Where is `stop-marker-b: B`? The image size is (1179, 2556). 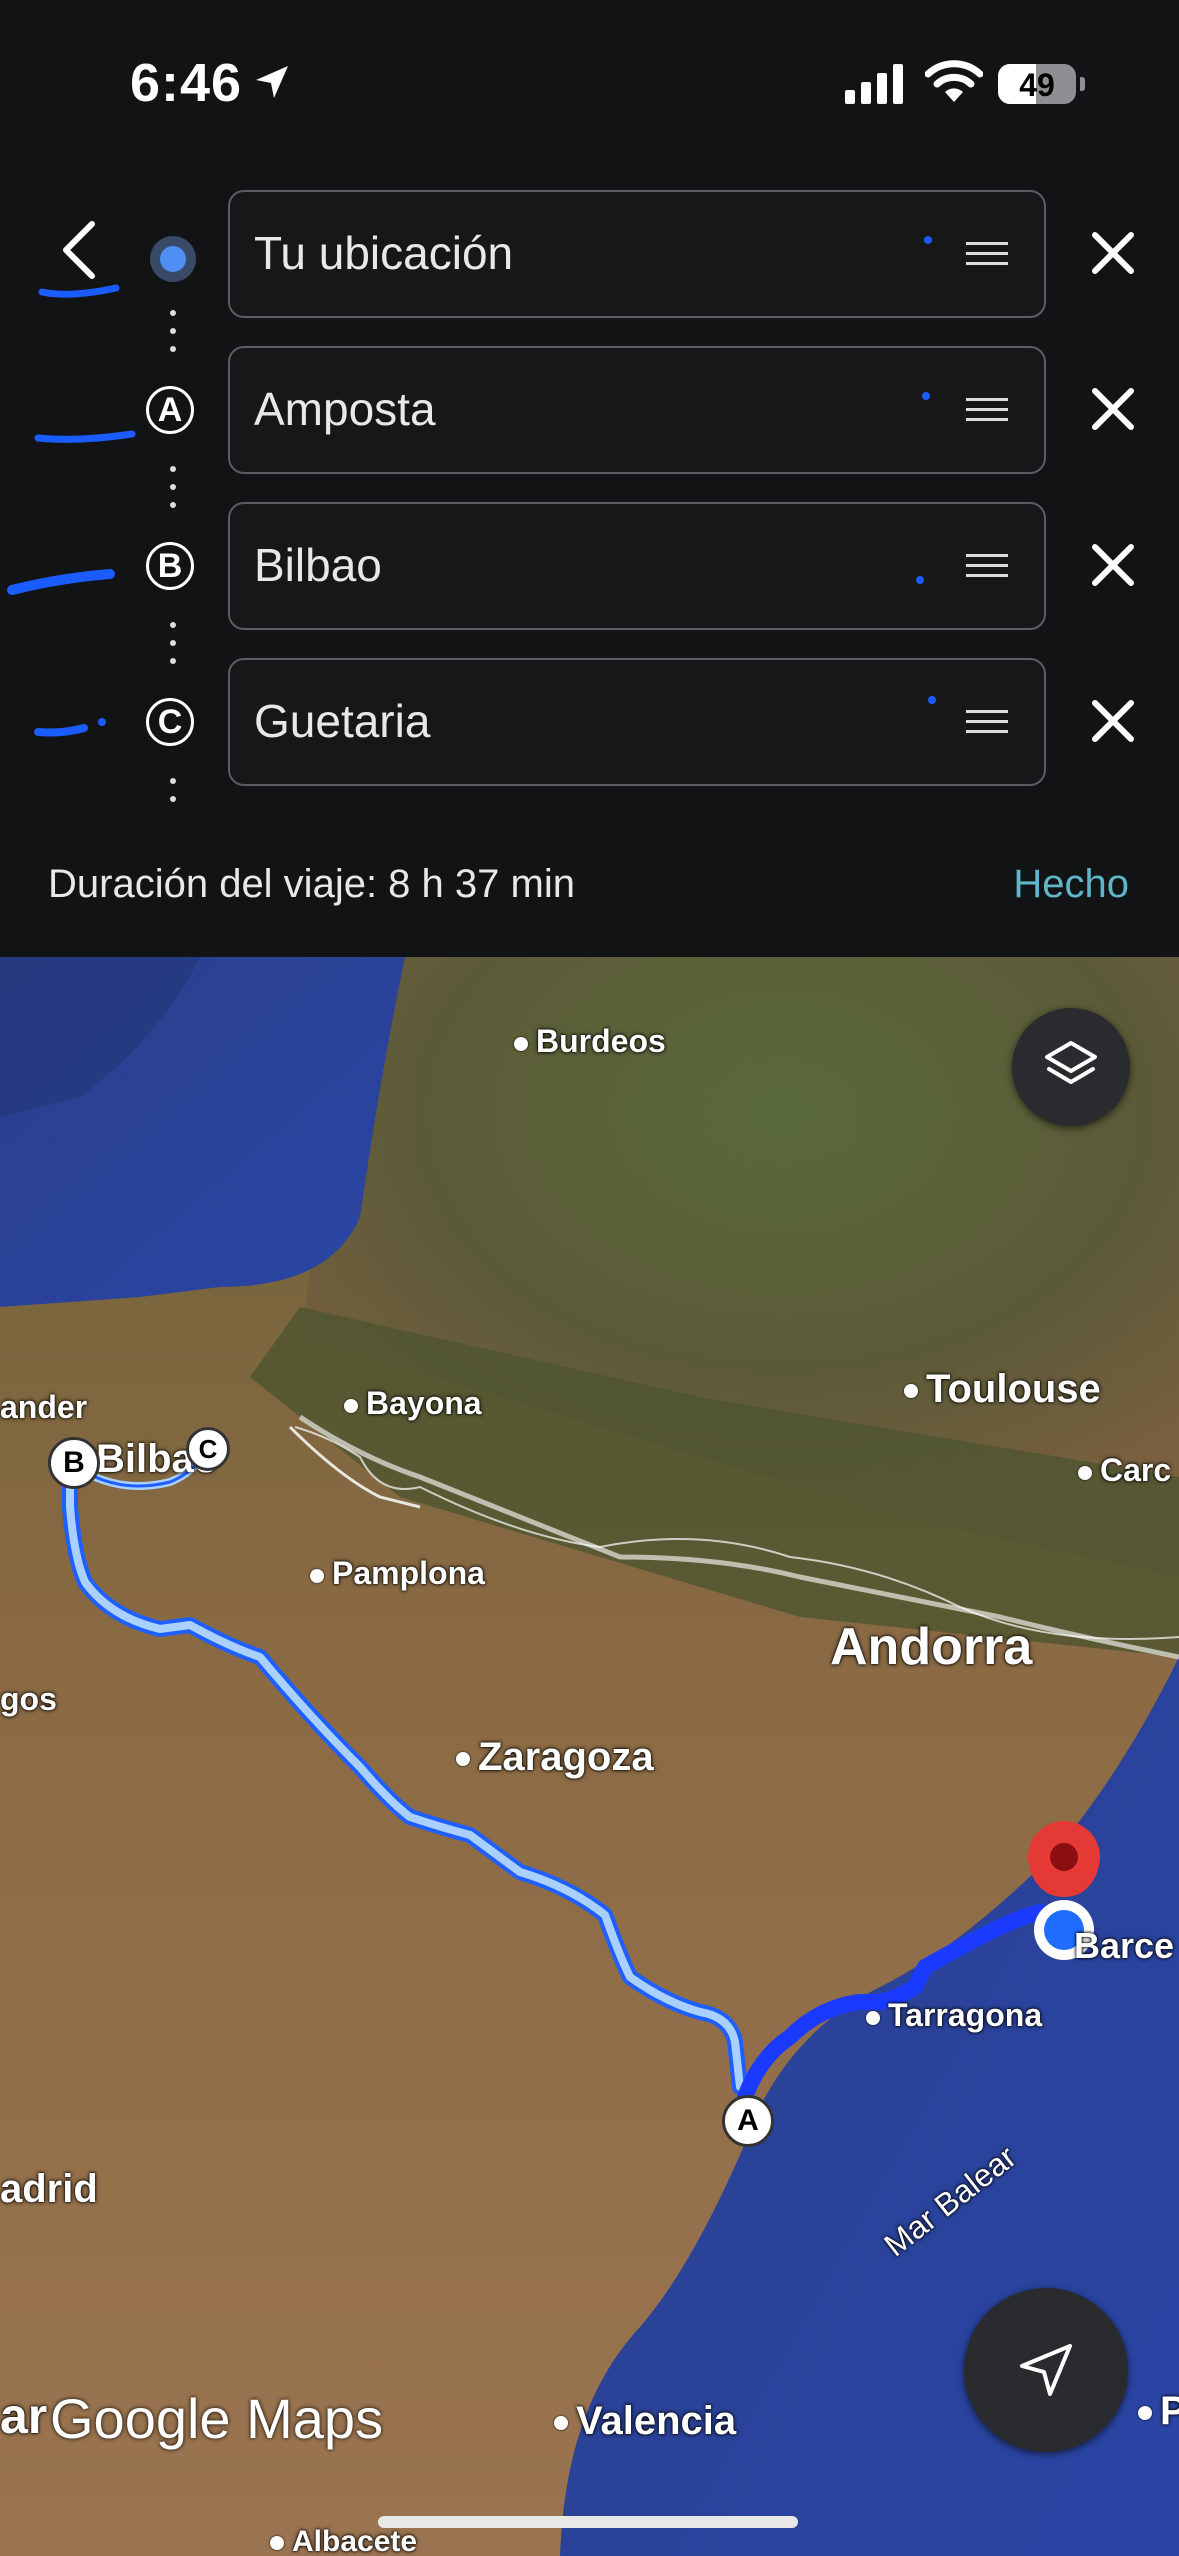
stop-marker-b: B is located at coordinates (170, 566).